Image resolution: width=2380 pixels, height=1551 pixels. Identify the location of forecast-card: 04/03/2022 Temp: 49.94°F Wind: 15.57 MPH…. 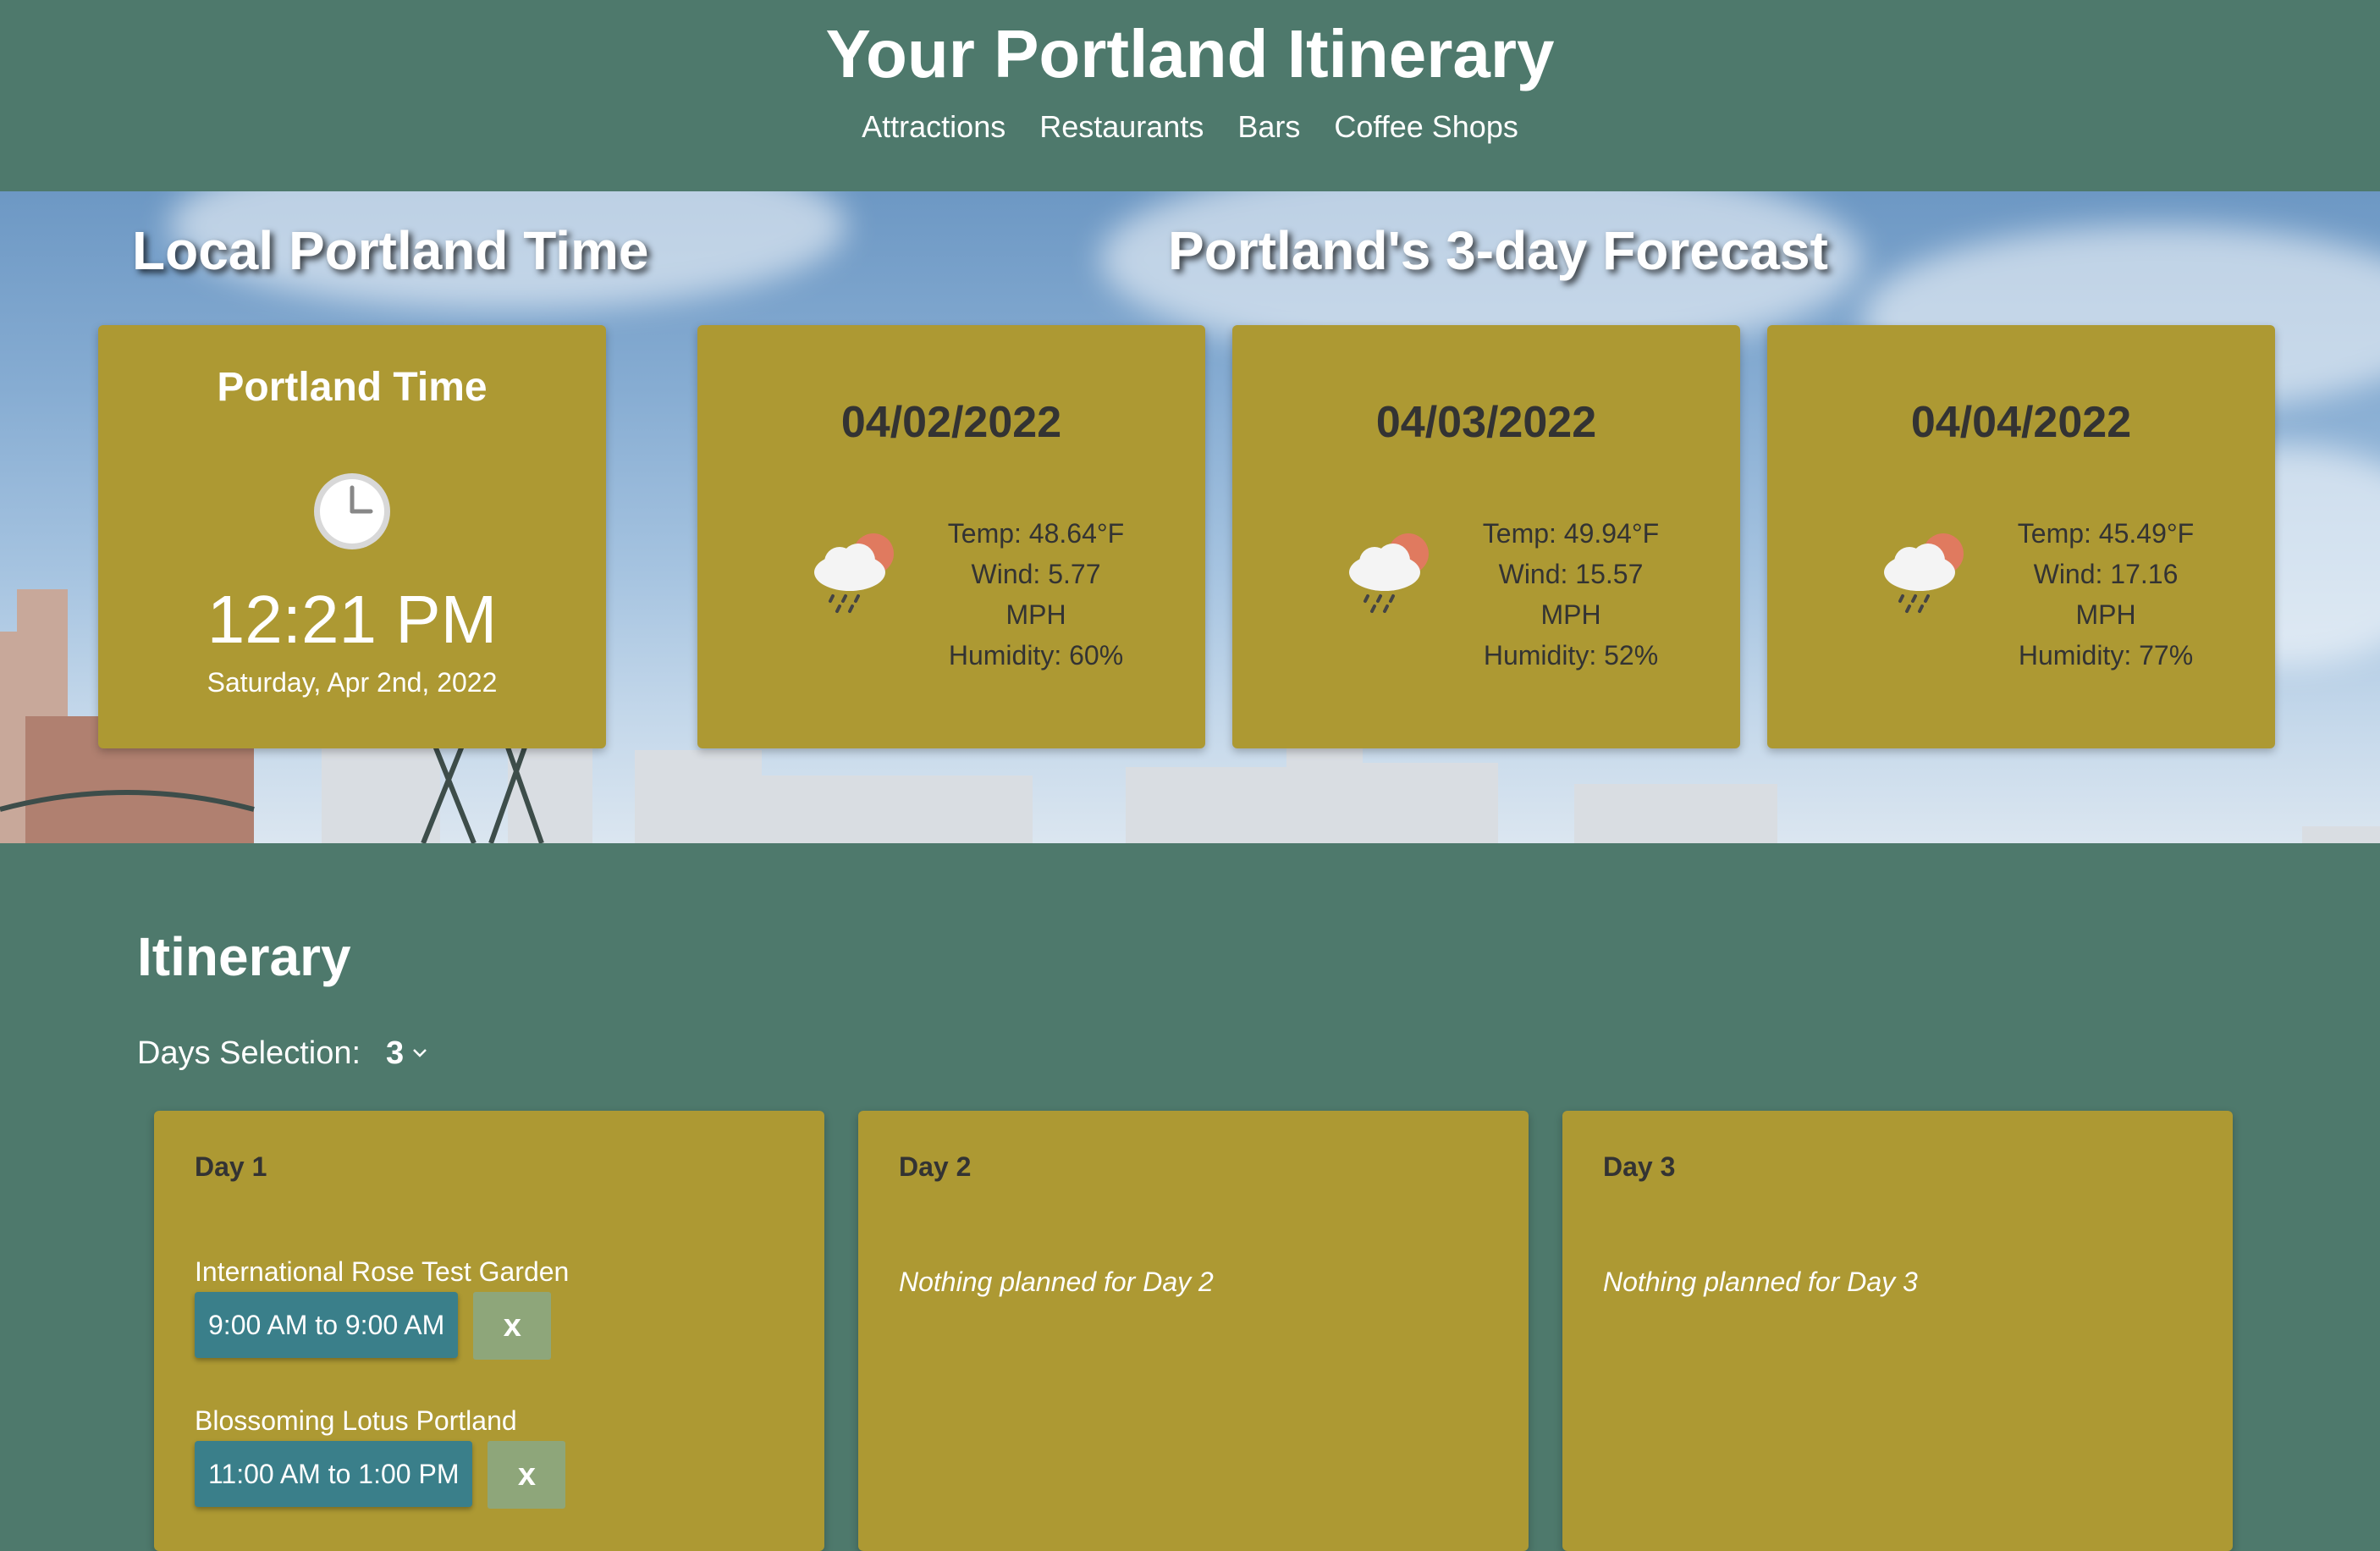
(1486, 536).